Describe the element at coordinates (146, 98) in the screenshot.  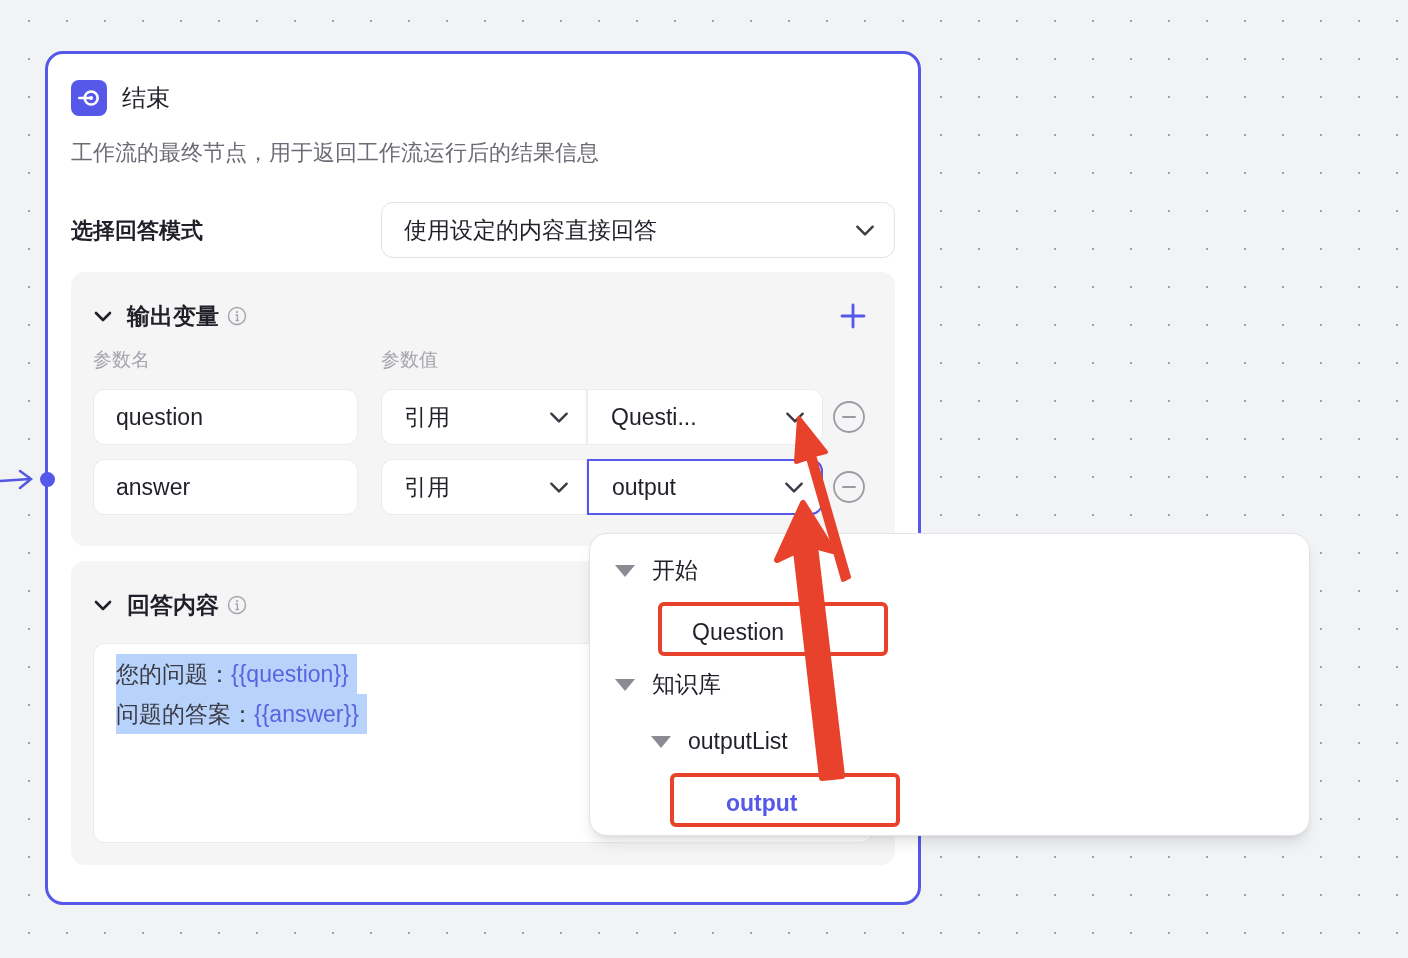
I see `node-title: 结束` at that location.